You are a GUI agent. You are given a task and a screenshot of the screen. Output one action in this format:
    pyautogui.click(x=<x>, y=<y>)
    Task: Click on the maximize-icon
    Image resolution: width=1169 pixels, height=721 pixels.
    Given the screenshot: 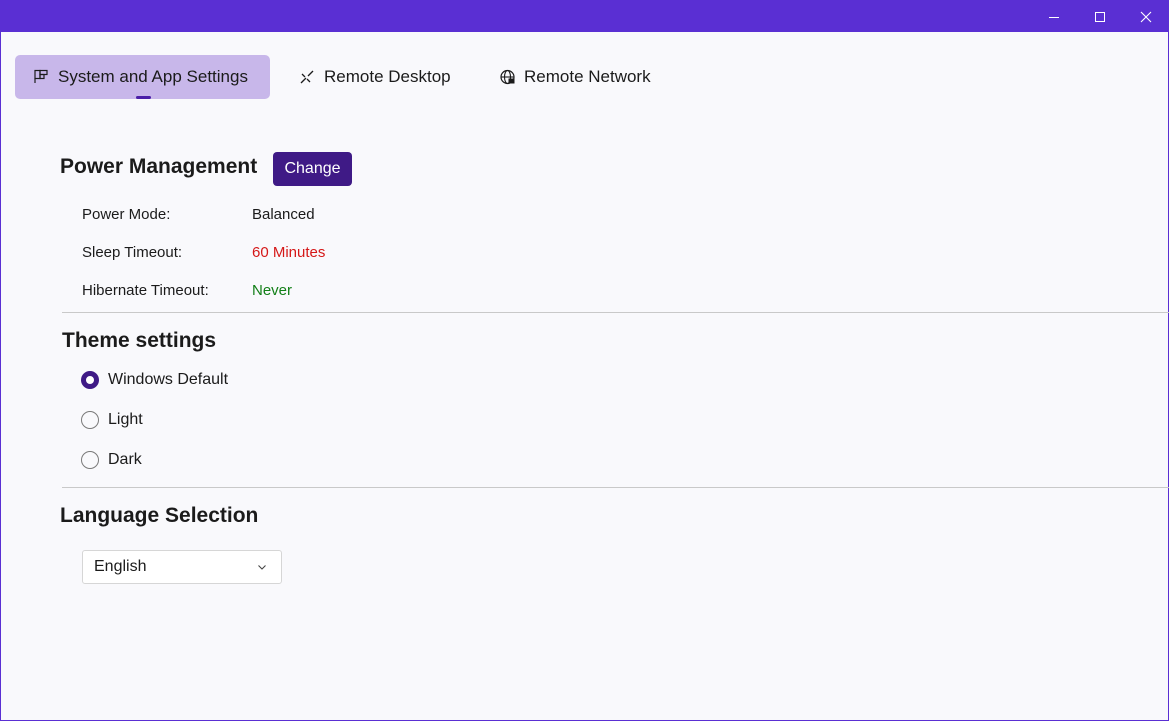 What is the action you would take?
    pyautogui.click(x=1100, y=16)
    